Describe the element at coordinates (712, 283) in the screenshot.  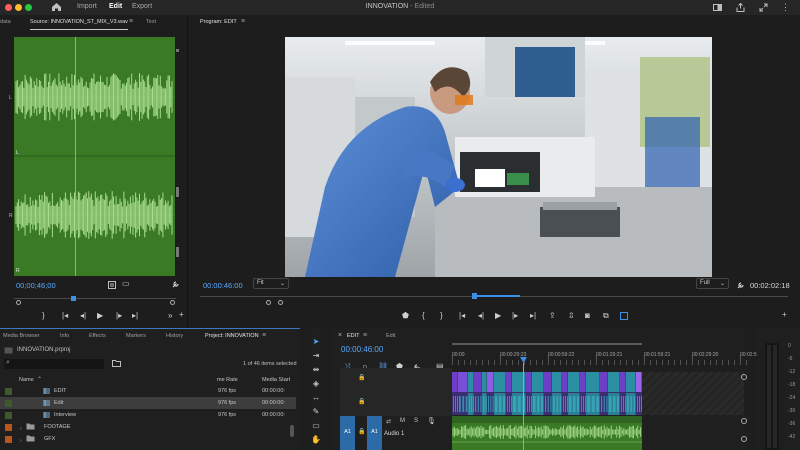
I see `quality-dropdown: Full ⌄` at that location.